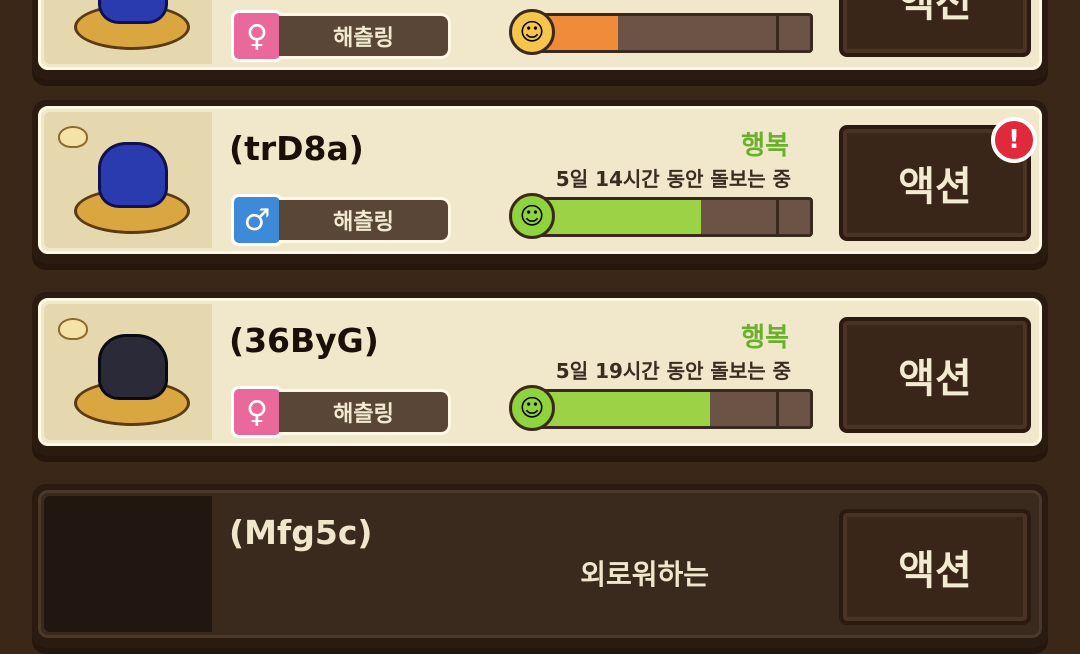 This screenshot has height=654, width=1080. I want to click on care-duration-text: 5일 19시간 동안 돌보는 중, so click(673, 371).